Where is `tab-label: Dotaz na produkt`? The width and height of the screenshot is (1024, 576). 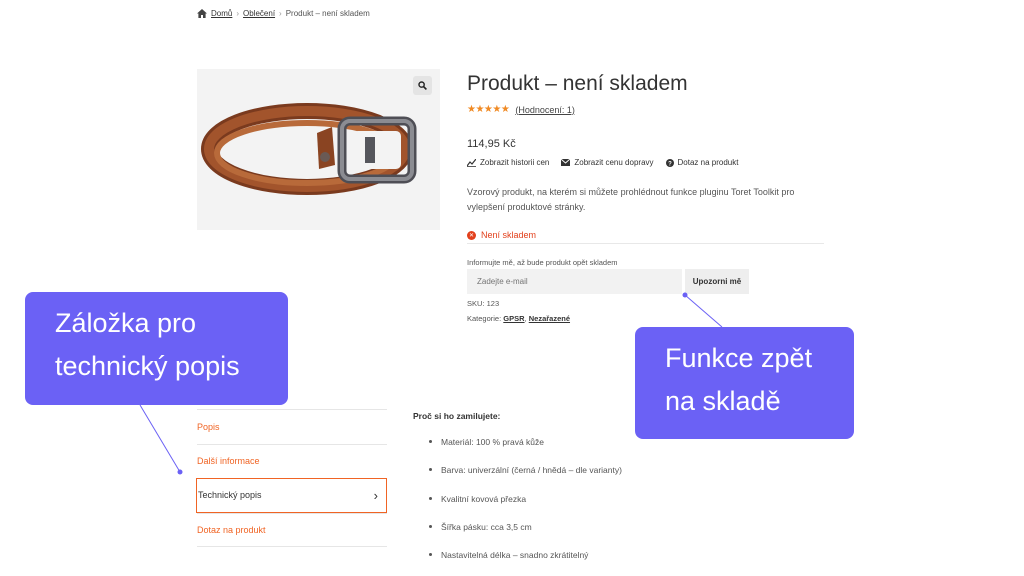 tab-label: Dotaz na produkt is located at coordinates (231, 529).